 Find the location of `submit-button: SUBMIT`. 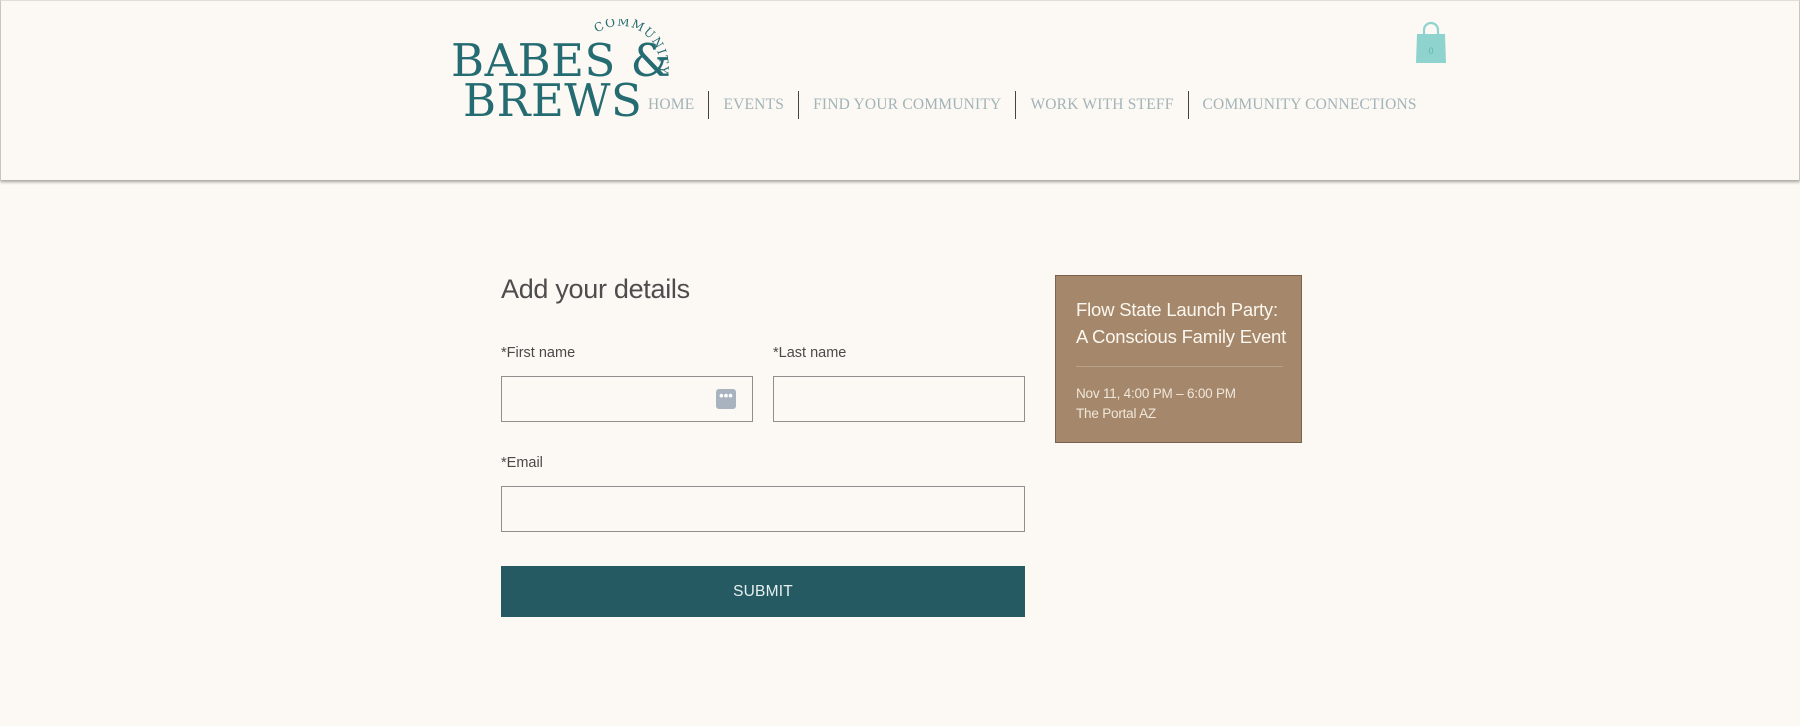

submit-button: SUBMIT is located at coordinates (763, 591).